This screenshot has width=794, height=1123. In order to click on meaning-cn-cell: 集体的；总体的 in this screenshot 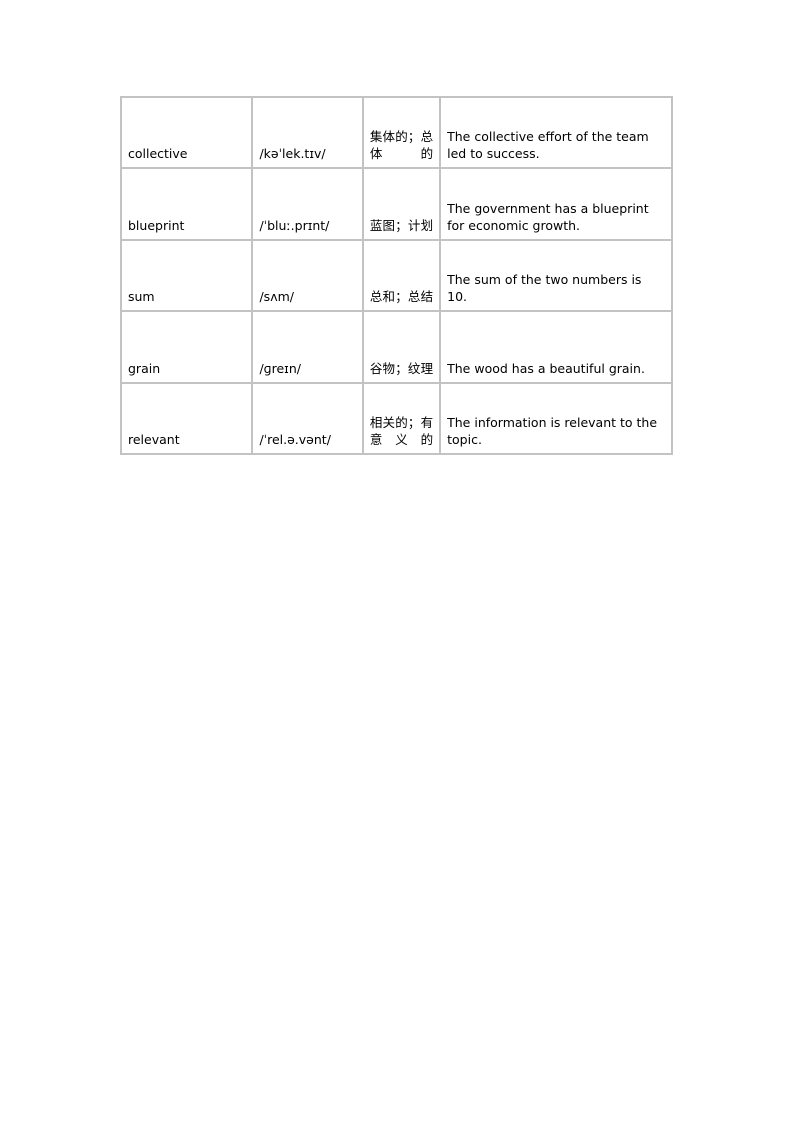, I will do `click(401, 132)`.